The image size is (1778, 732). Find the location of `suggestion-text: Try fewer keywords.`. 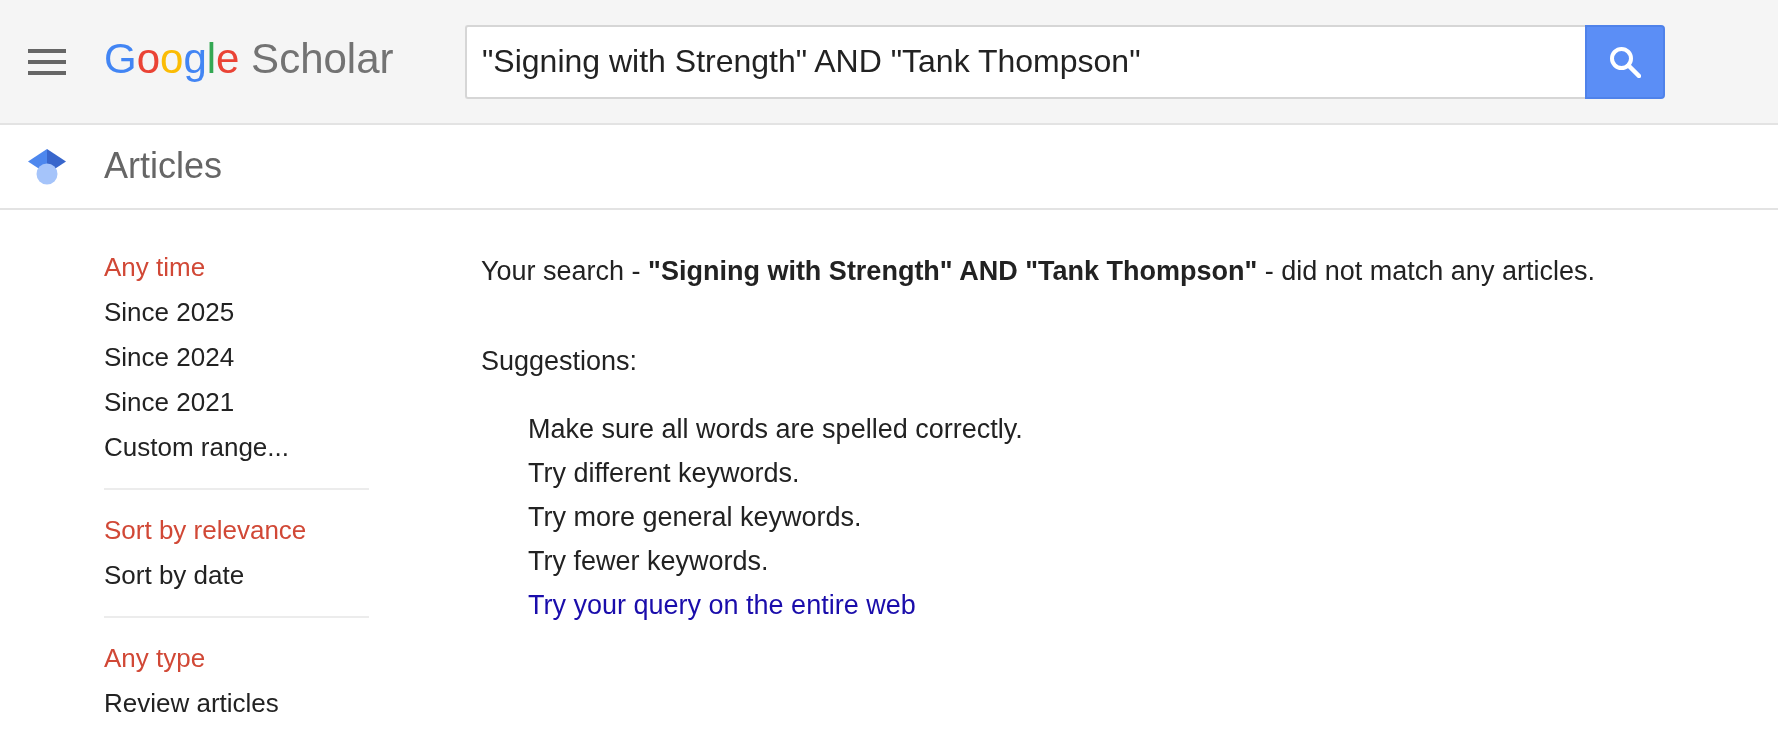

suggestion-text: Try fewer keywords. is located at coordinates (648, 561).